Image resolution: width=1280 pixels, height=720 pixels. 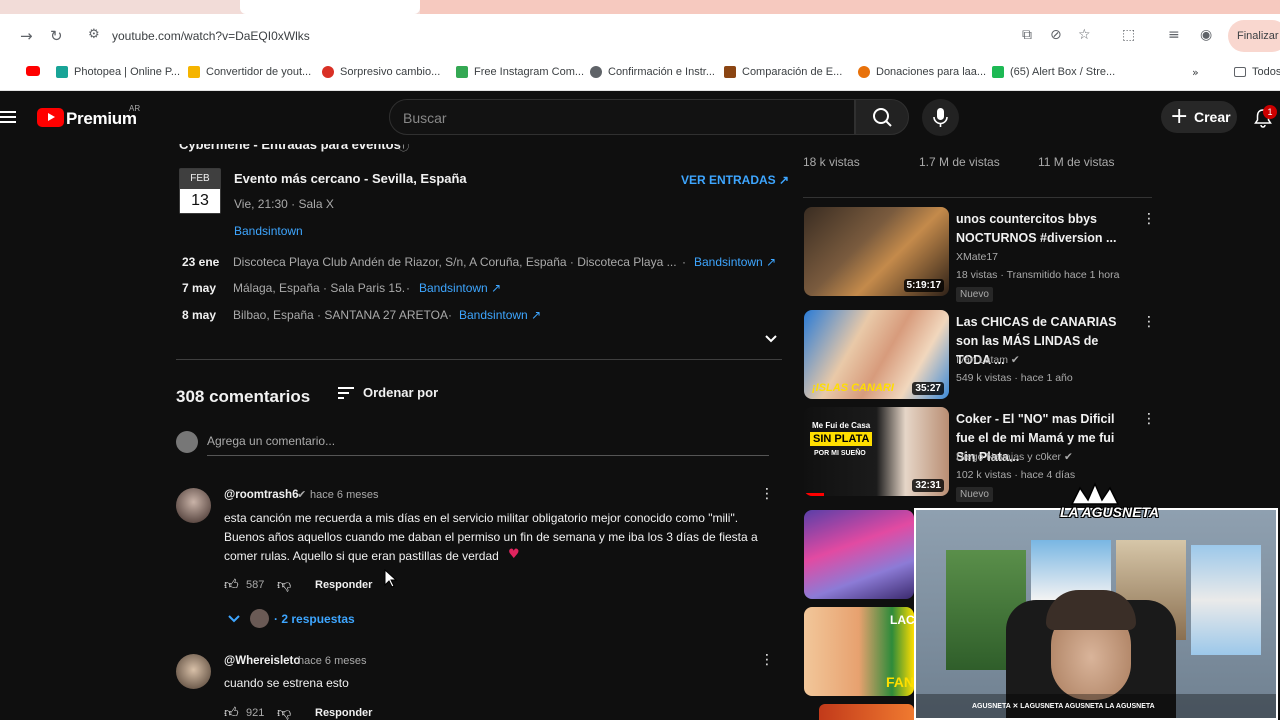 I want to click on shelf-divider, so click(x=977, y=197).